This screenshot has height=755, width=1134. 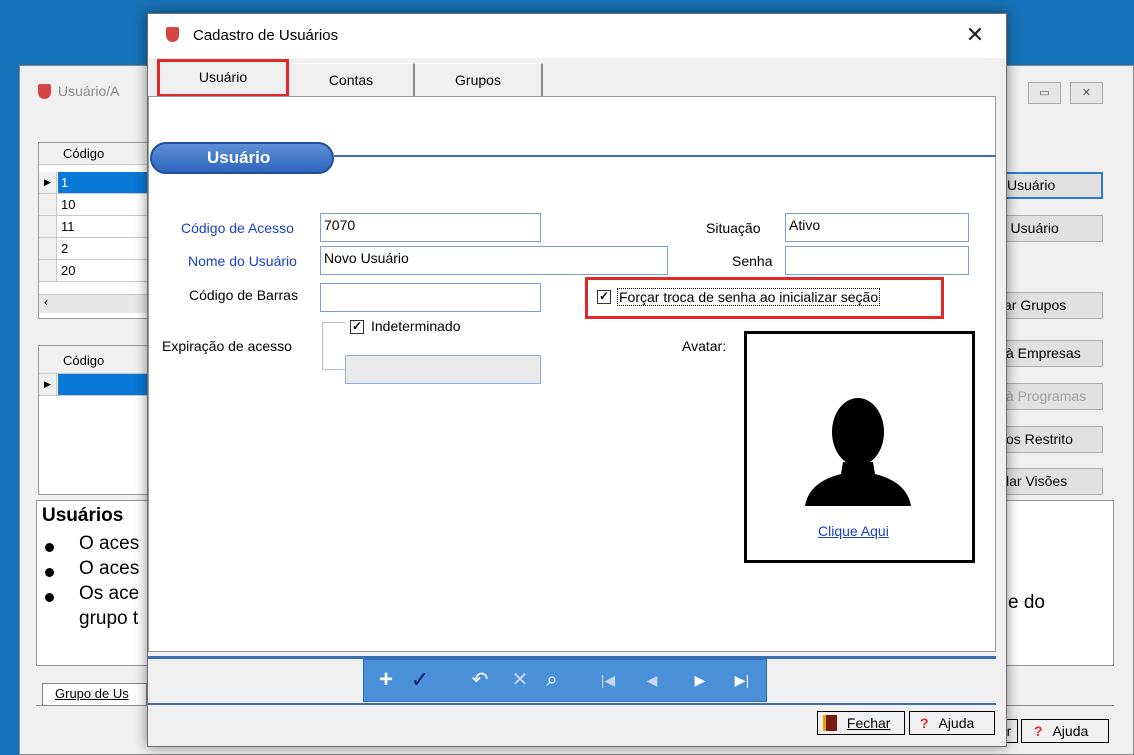 What do you see at coordinates (704, 346) in the screenshot?
I see `avatar-label: Avatar:` at bounding box center [704, 346].